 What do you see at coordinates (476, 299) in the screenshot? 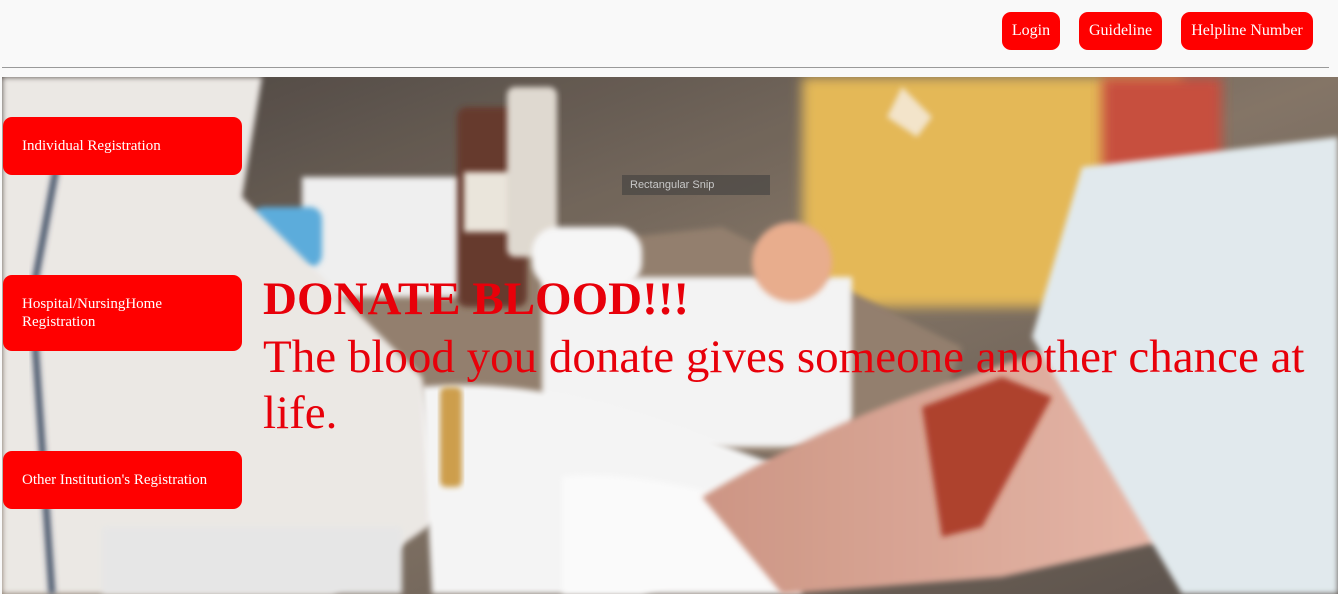
I see `donate-blood-headline: DONATE BLOOD!!!` at bounding box center [476, 299].